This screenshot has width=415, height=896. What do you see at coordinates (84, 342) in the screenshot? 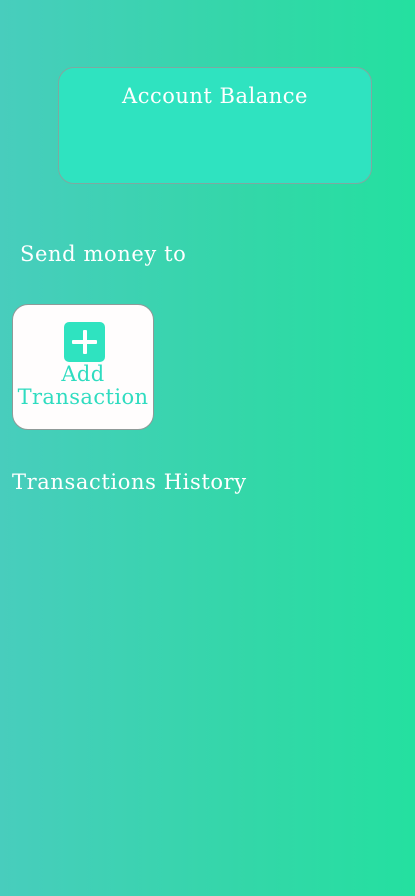
I see `plus-icon` at bounding box center [84, 342].